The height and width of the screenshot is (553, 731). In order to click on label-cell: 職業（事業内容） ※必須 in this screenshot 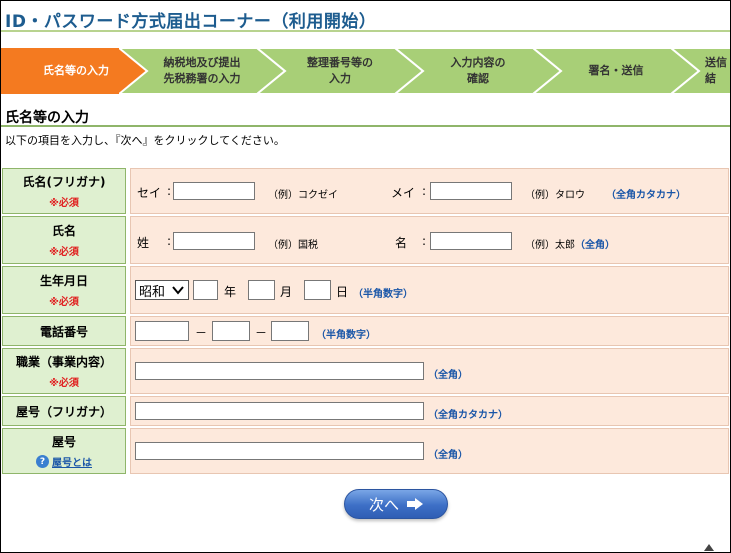, I will do `click(64, 371)`.